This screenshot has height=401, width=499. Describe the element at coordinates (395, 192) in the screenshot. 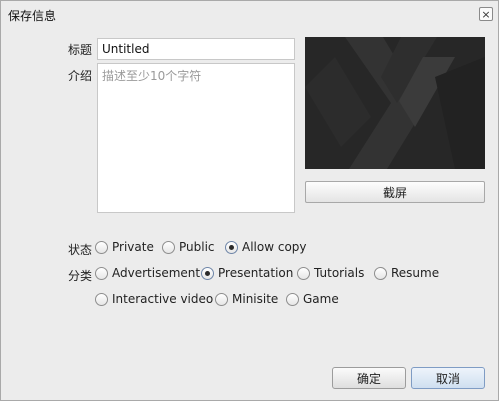

I see `screenshot-button: 截屏` at that location.